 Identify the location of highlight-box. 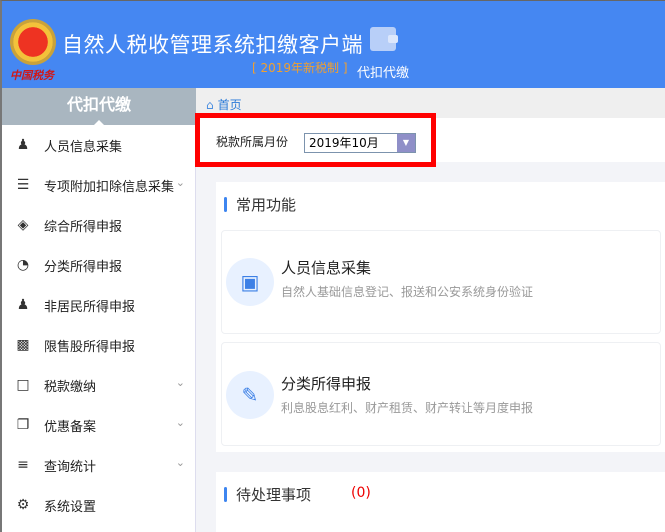
(315, 140).